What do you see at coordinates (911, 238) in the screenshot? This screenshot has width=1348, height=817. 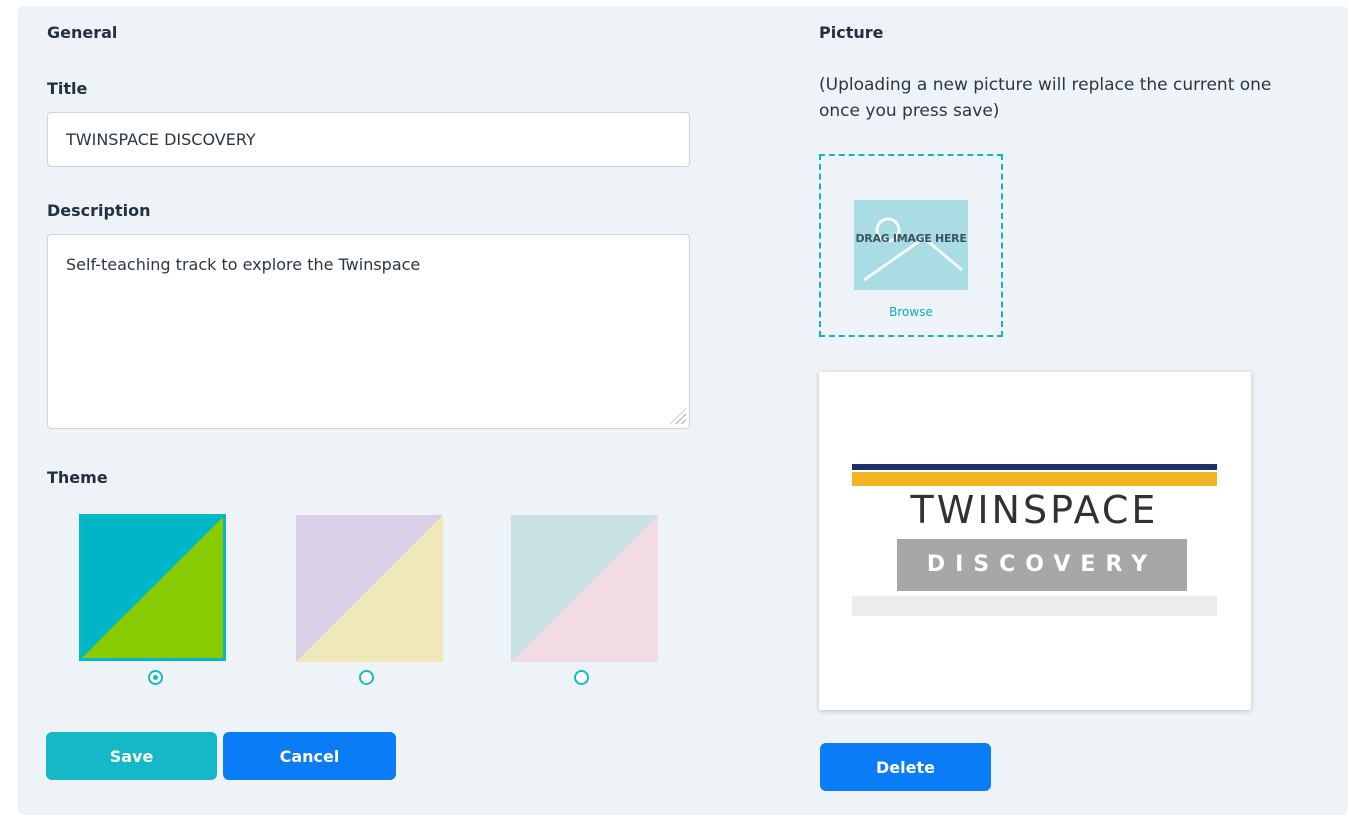 I see `drop-text: DRAG IMAGE HERE` at bounding box center [911, 238].